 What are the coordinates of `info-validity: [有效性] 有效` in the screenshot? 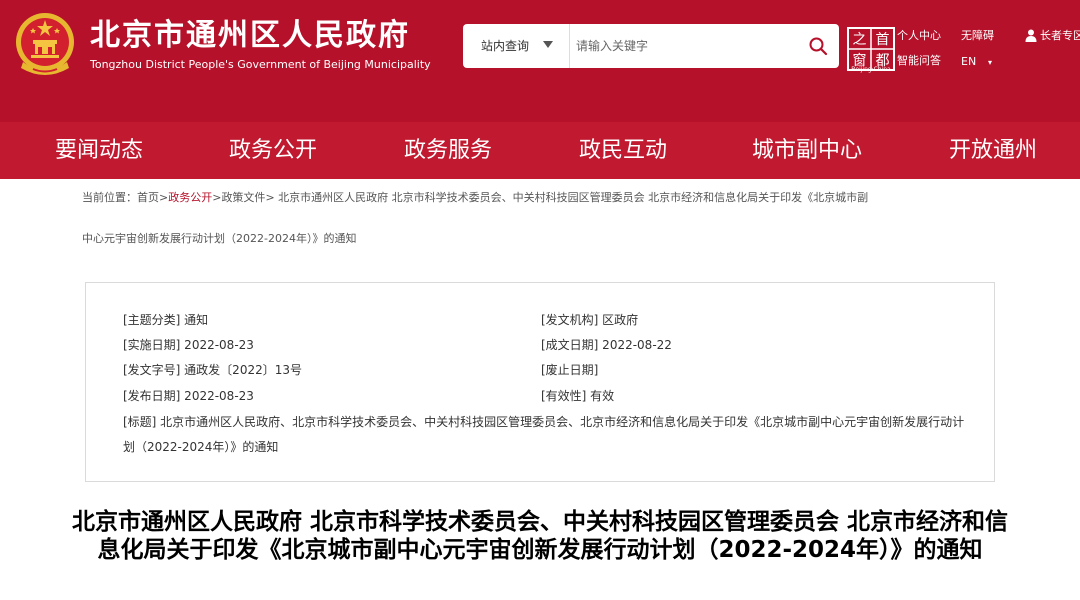 It's located at (578, 396).